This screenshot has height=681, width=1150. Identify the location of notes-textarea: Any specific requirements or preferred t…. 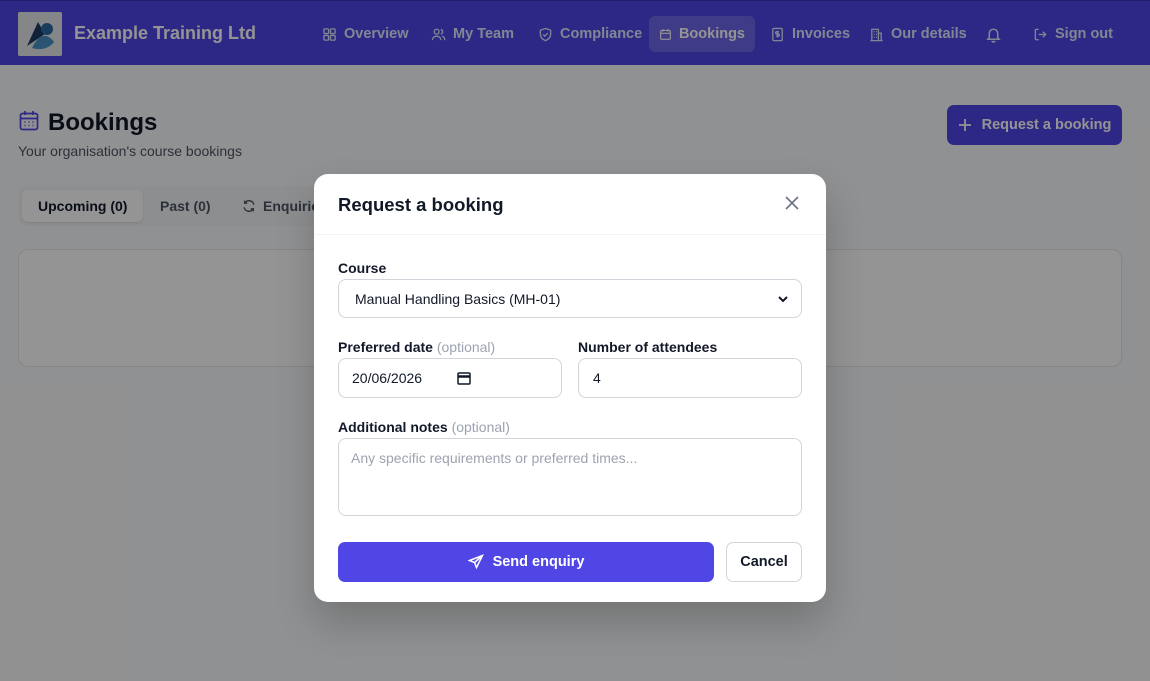
(570, 477).